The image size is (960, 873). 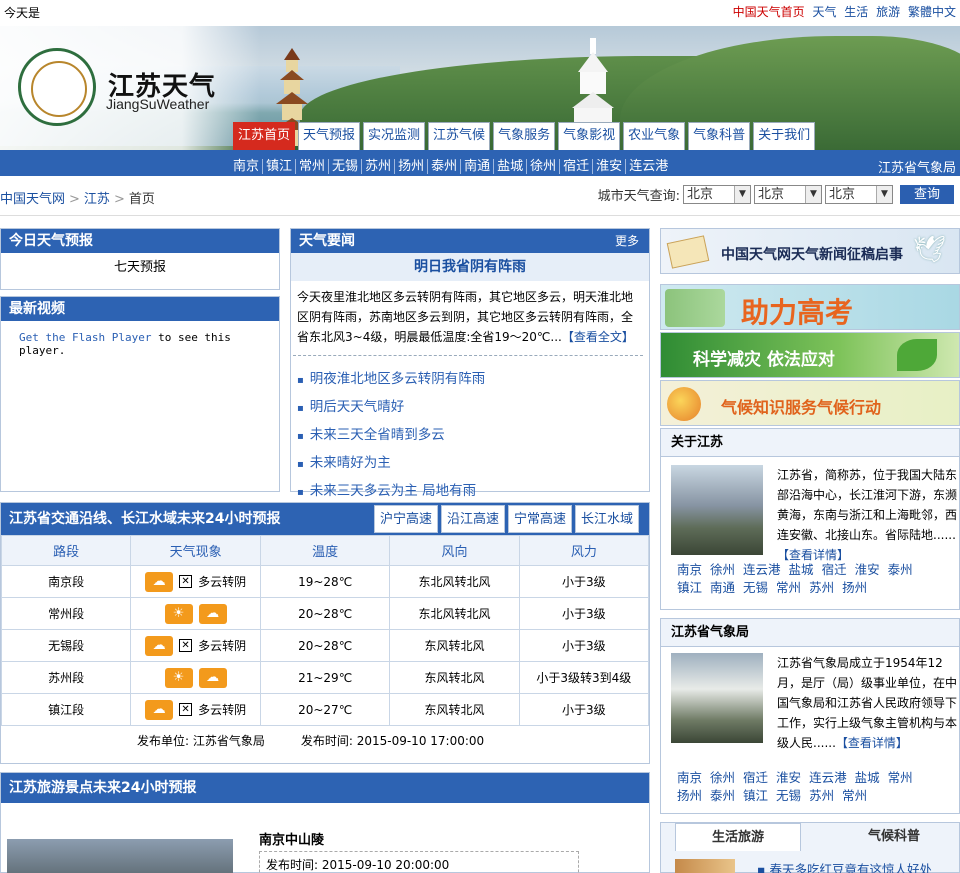 I want to click on breadcrumb-current: 首页, so click(x=141, y=199).